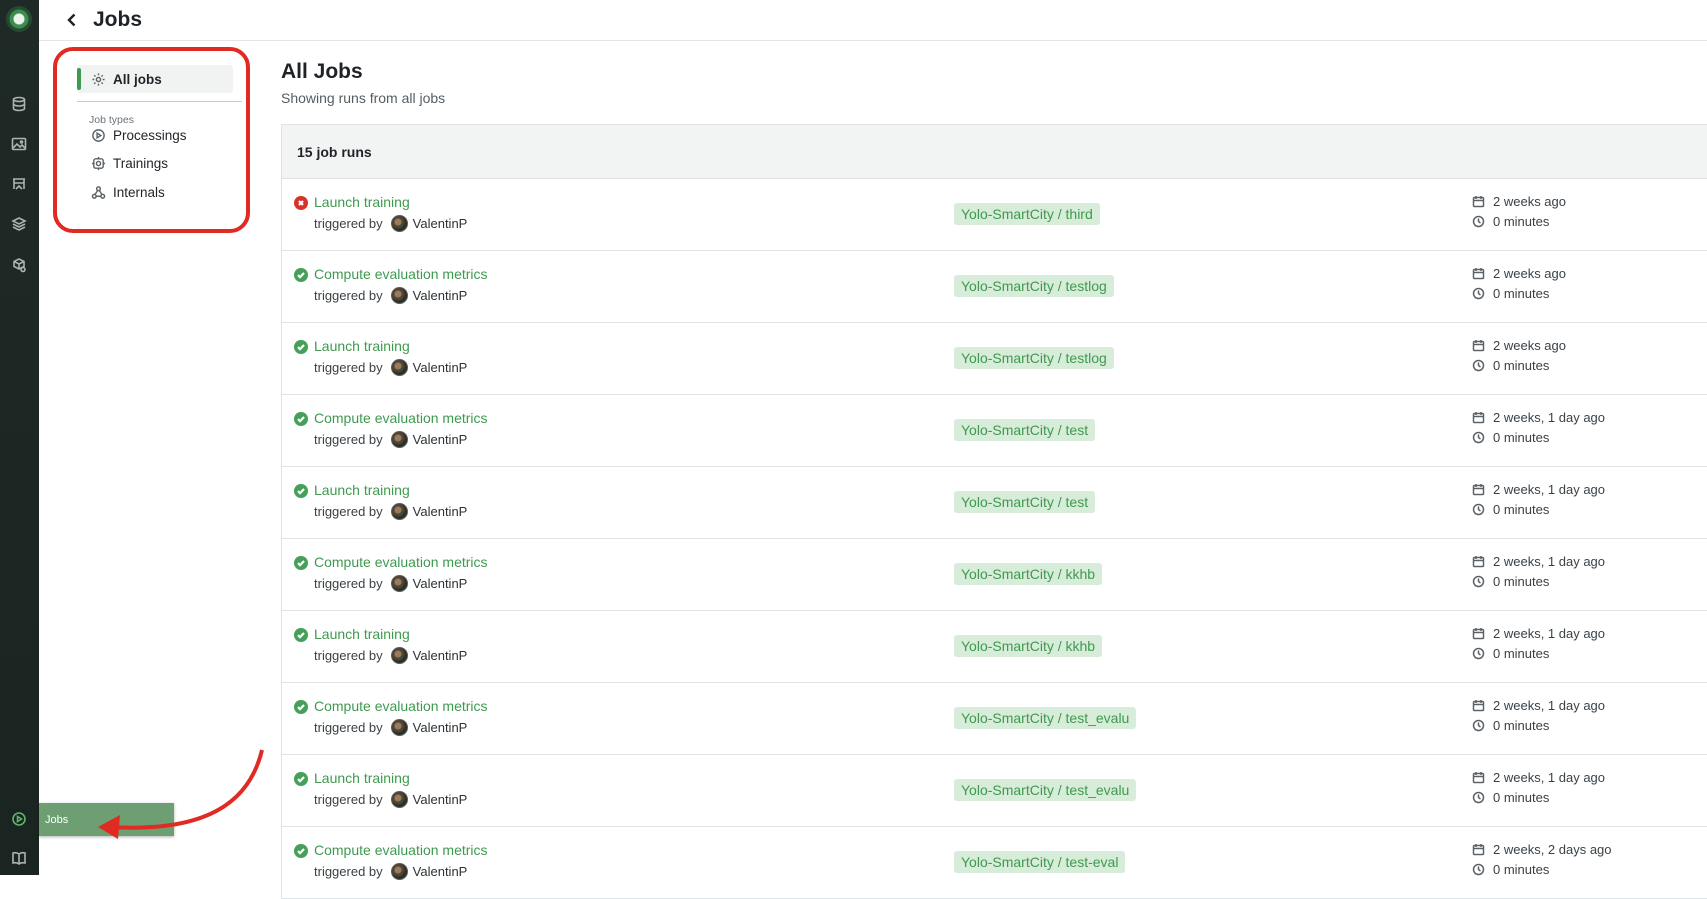 The height and width of the screenshot is (899, 1707). Describe the element at coordinates (363, 98) in the screenshot. I see `page-subtitle: Showing runs from all jobs` at that location.